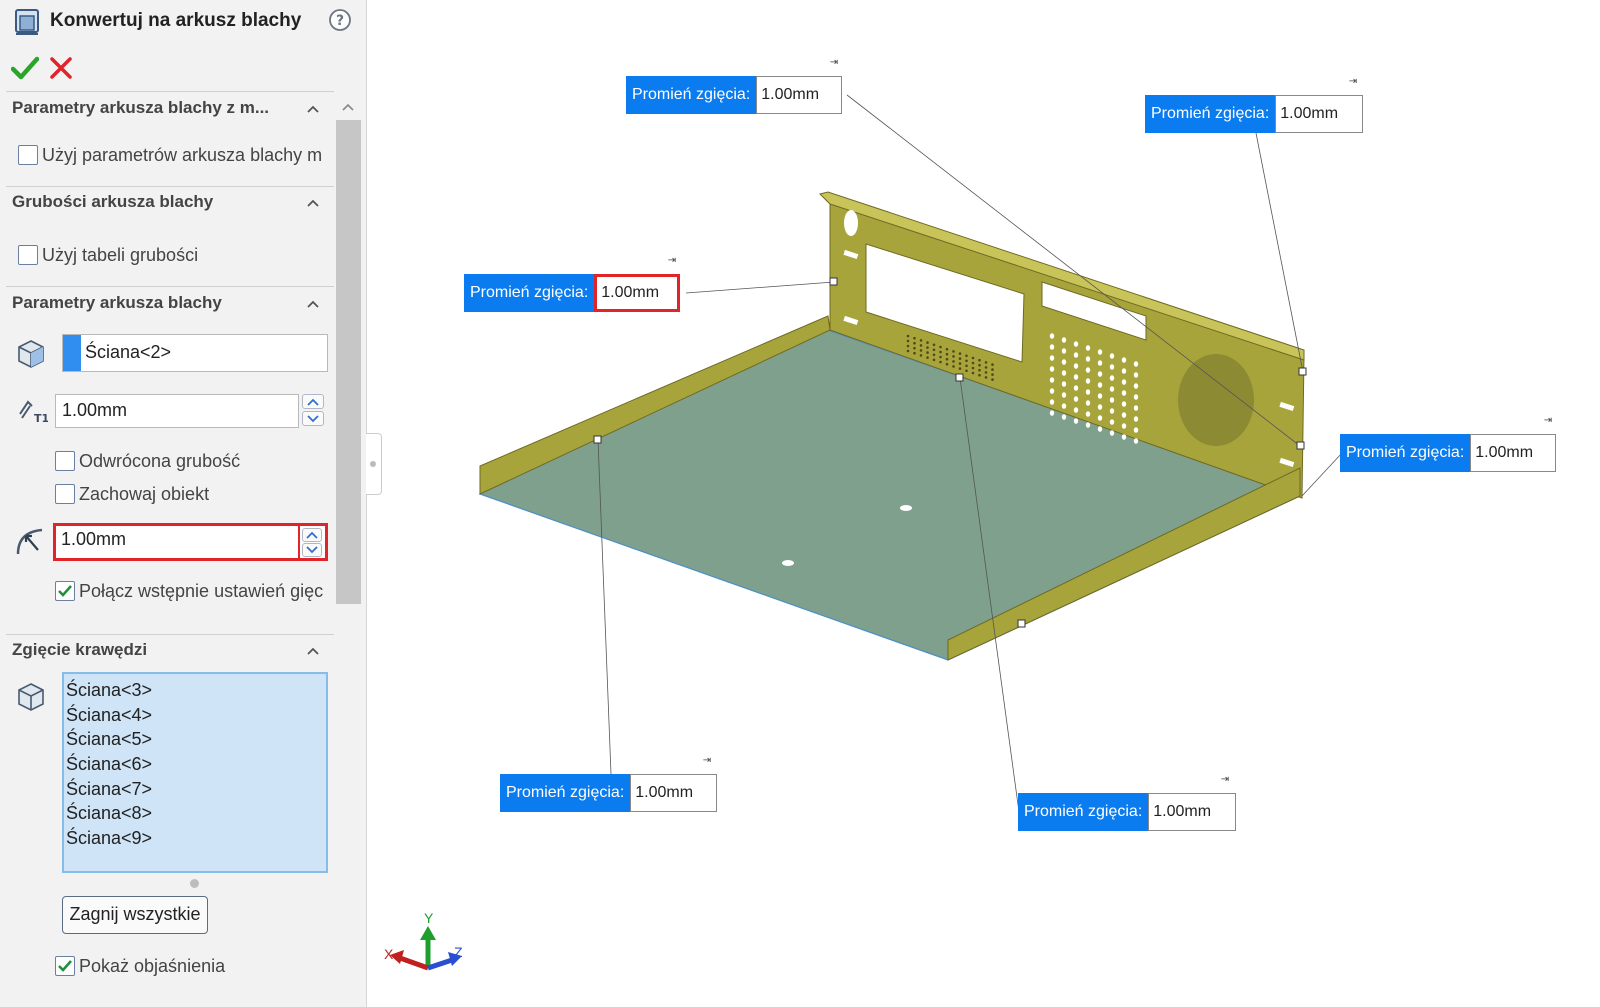  I want to click on merge-preset-checkbox, so click(65, 591).